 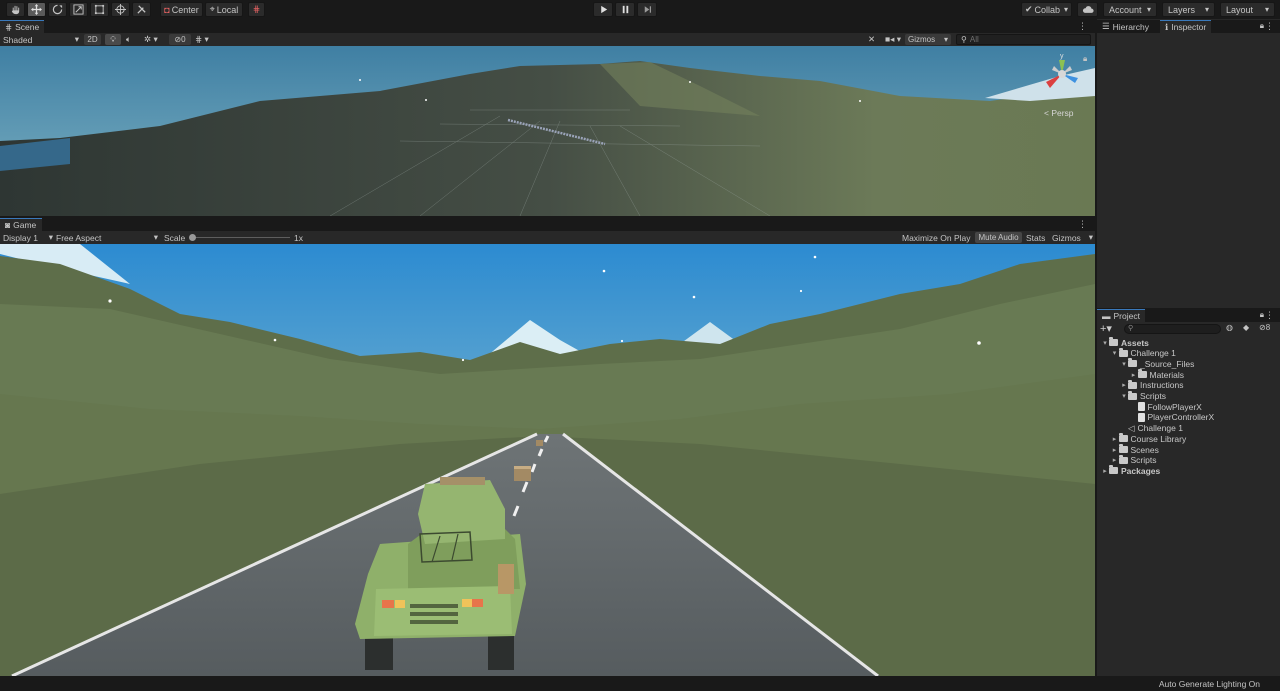 What do you see at coordinates (1269, 26) in the screenshot?
I see `inspector-menu-icon: ⋮` at bounding box center [1269, 26].